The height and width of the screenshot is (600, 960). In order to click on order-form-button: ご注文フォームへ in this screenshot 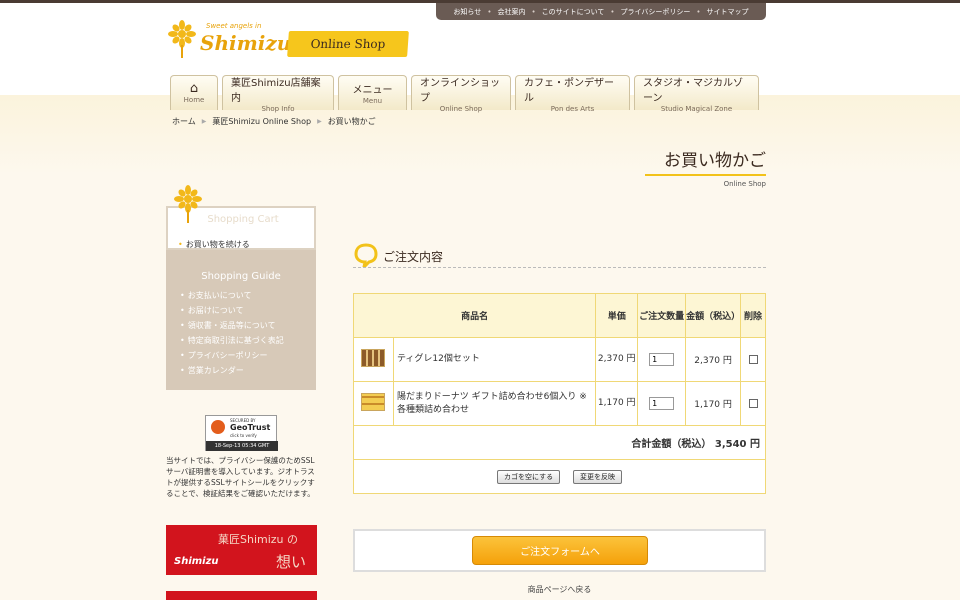, I will do `click(560, 550)`.